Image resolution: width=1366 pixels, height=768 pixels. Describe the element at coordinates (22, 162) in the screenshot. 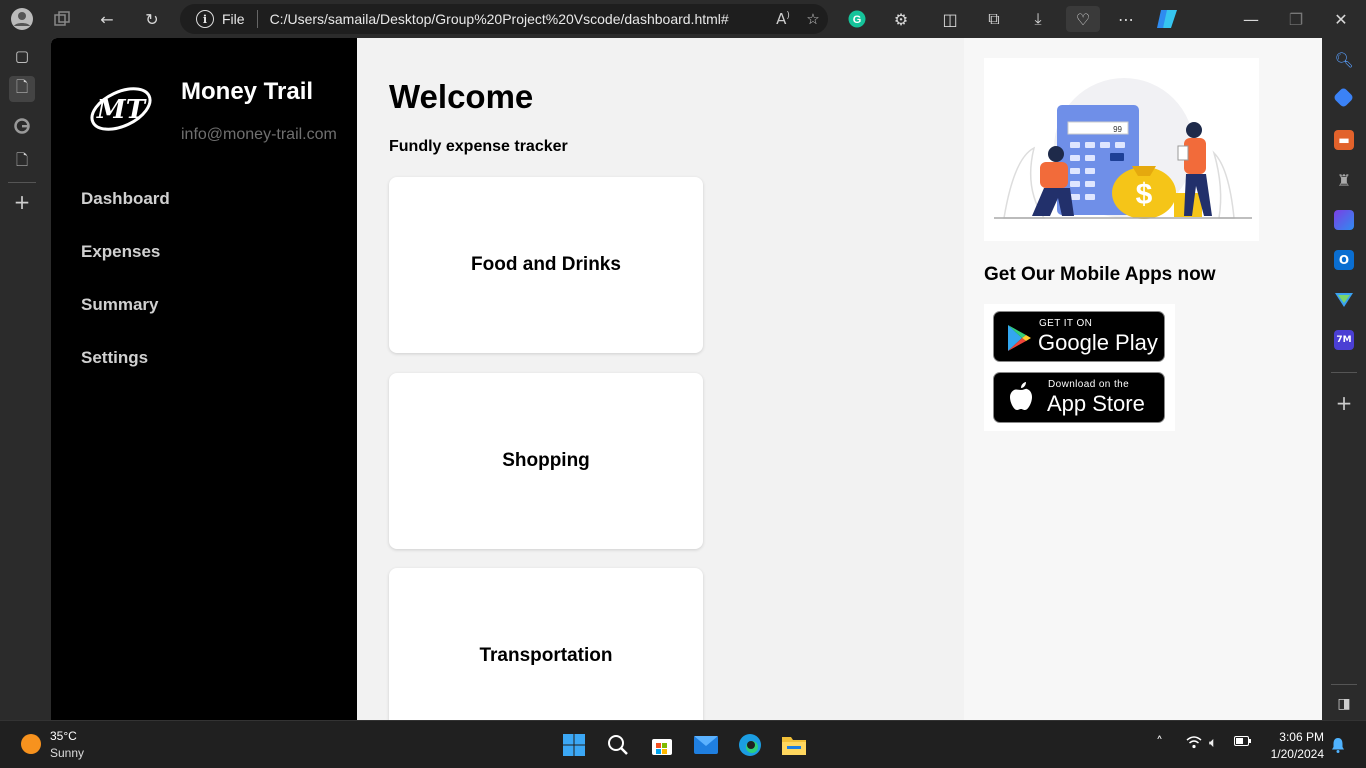

I see `page-tab-icon: 🗋` at that location.